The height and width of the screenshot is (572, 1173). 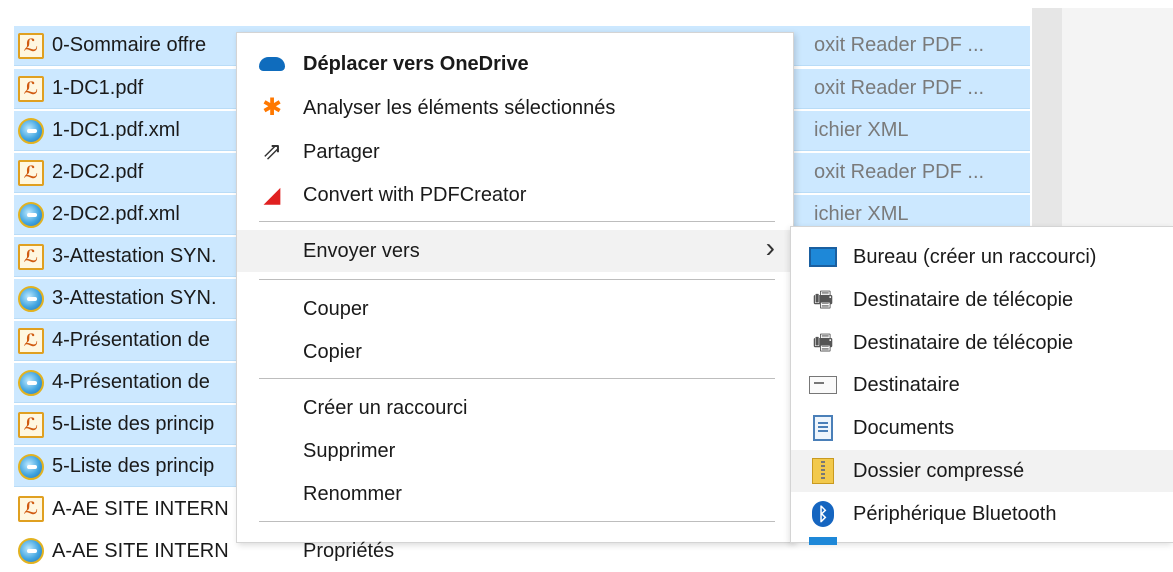 I want to click on submenu-item-label: Périphérique Bluetooth, so click(x=955, y=513).